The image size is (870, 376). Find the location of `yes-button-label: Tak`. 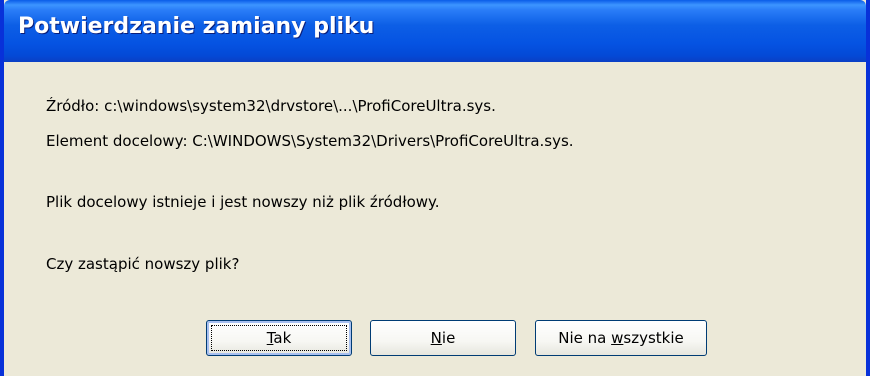

yes-button-label: Tak is located at coordinates (279, 338).